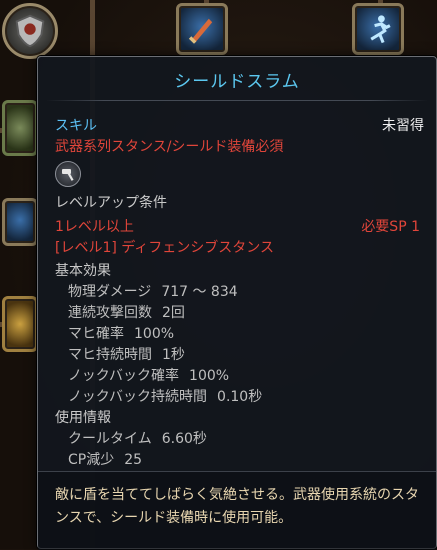 This screenshot has width=437, height=550. What do you see at coordinates (165, 248) in the screenshot?
I see `prerequisite-skill: [レベル1] ディフェンシブスタンス` at bounding box center [165, 248].